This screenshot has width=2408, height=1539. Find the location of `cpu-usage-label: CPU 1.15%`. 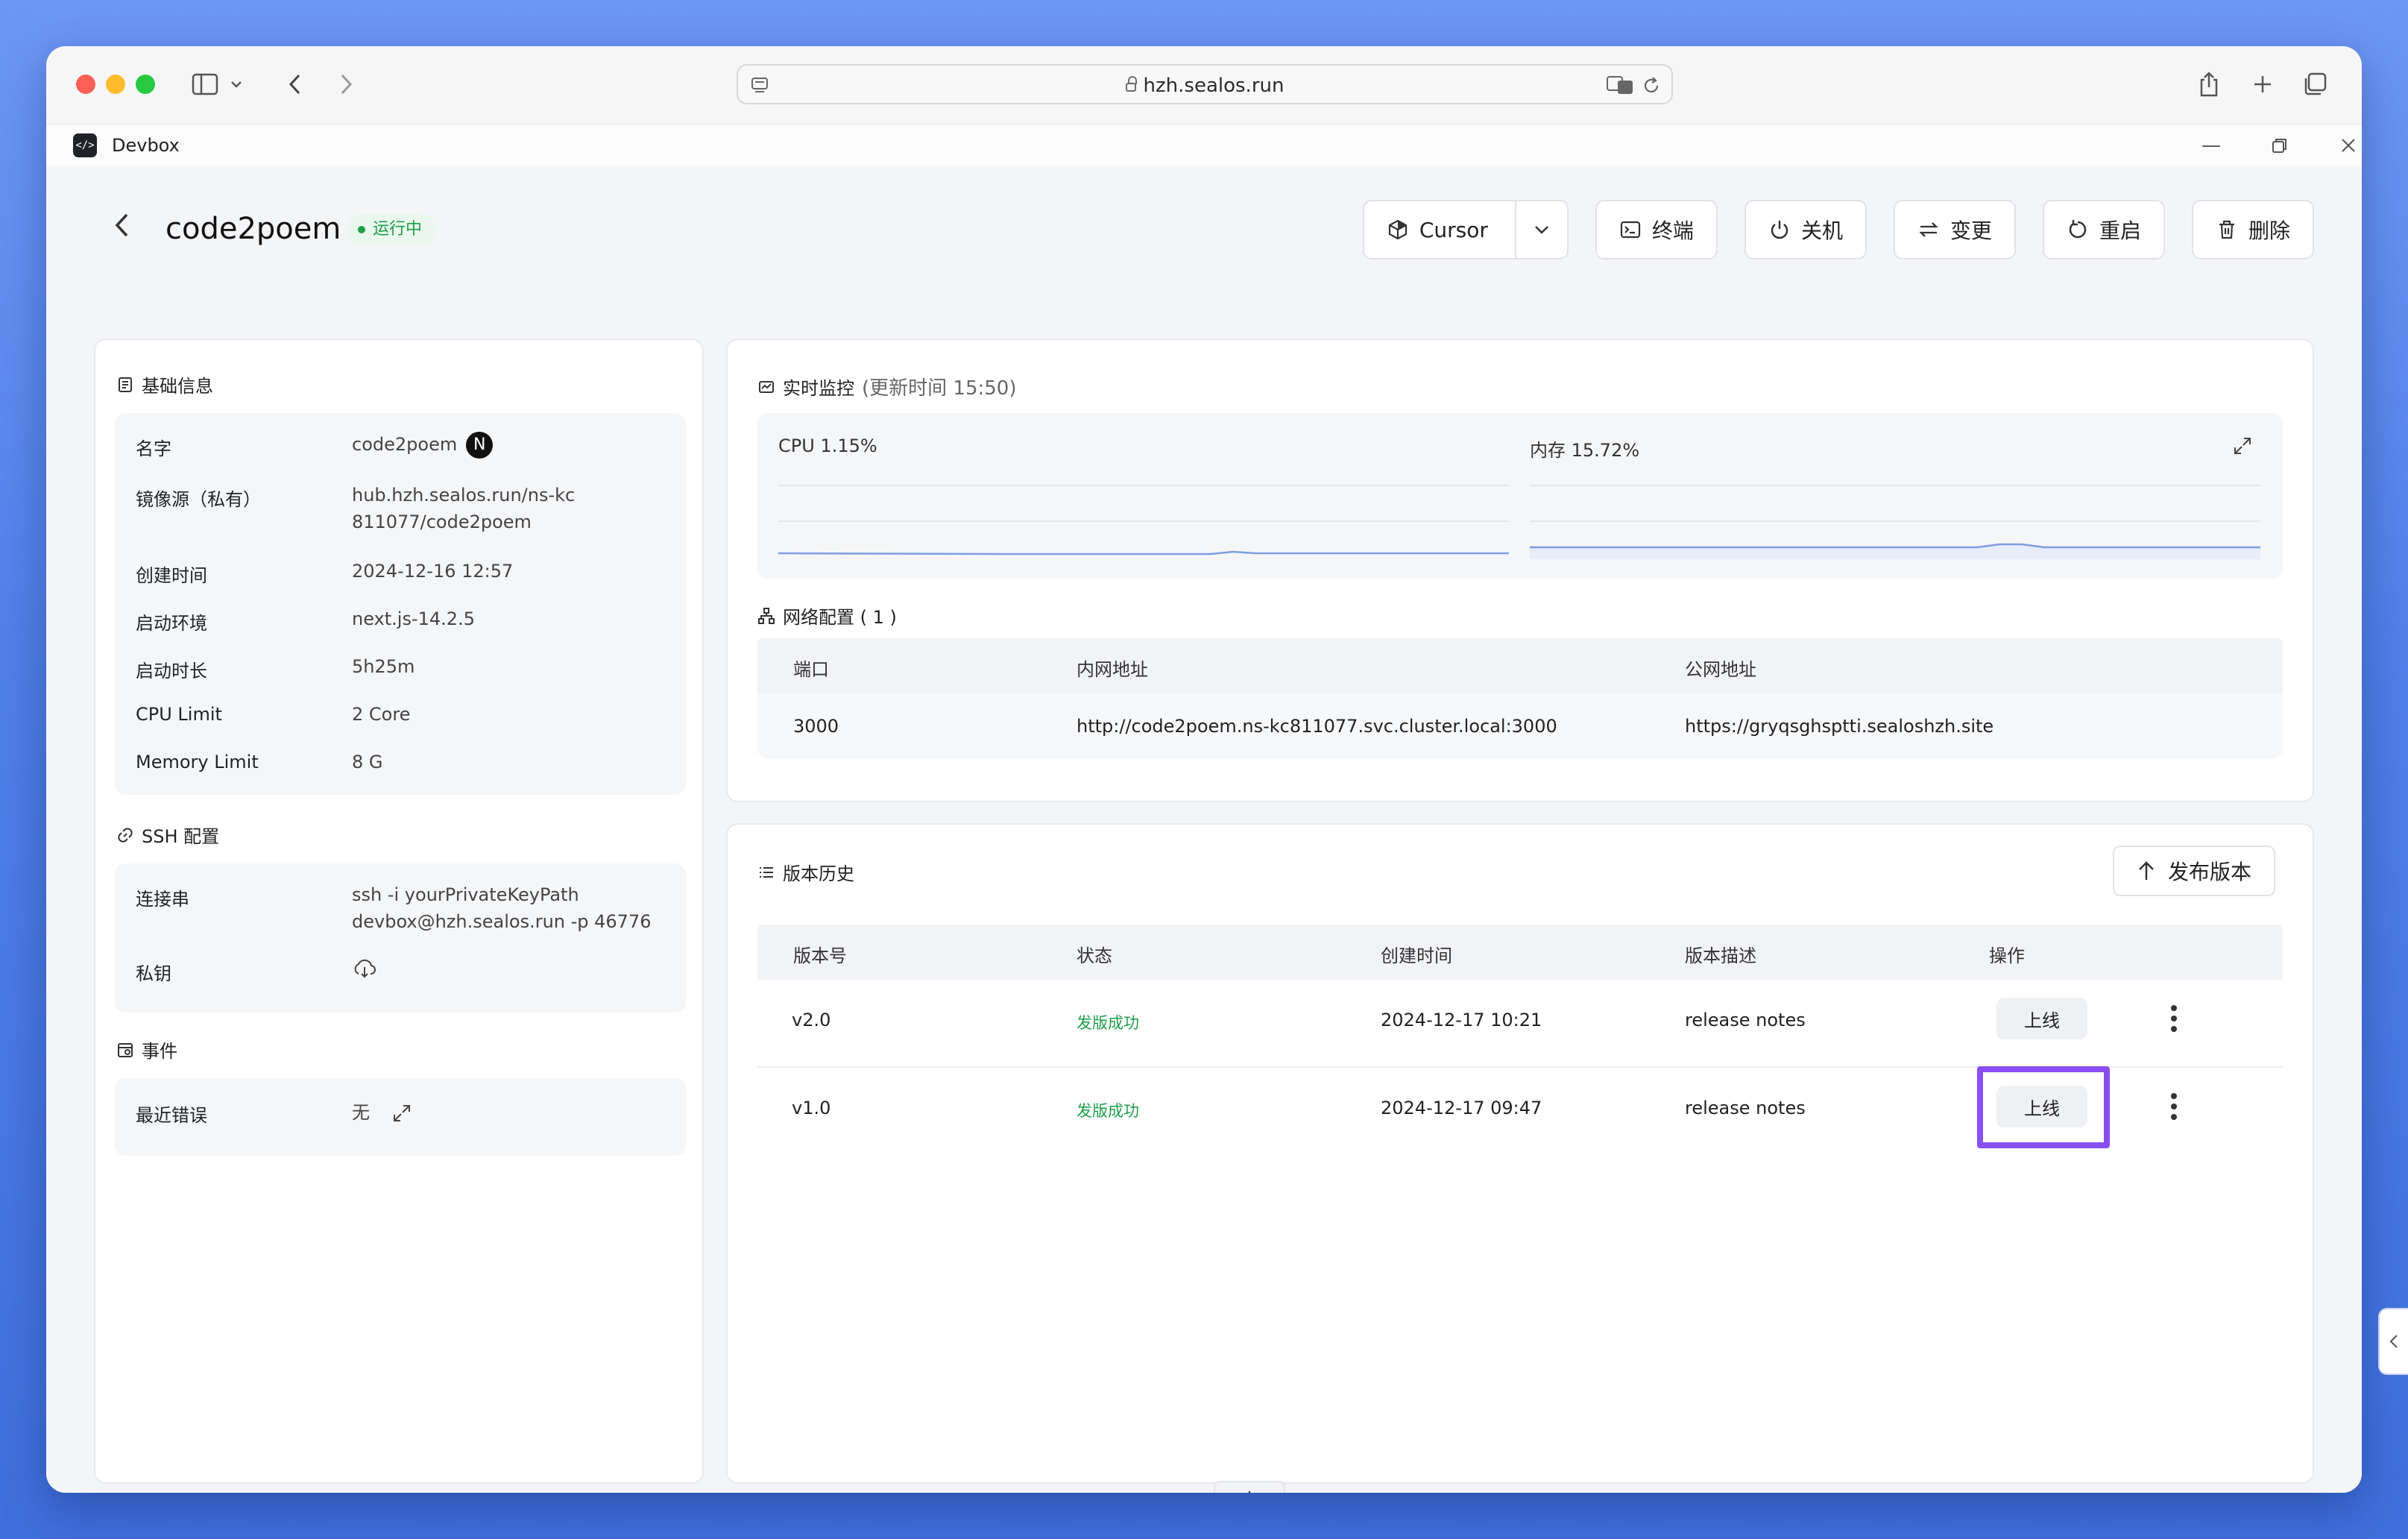

cpu-usage-label: CPU 1.15% is located at coordinates (828, 445).